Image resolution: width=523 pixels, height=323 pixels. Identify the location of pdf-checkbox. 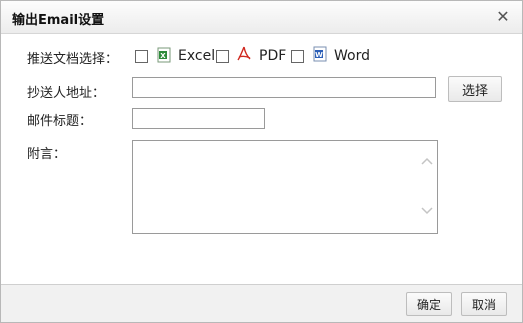
(222, 56).